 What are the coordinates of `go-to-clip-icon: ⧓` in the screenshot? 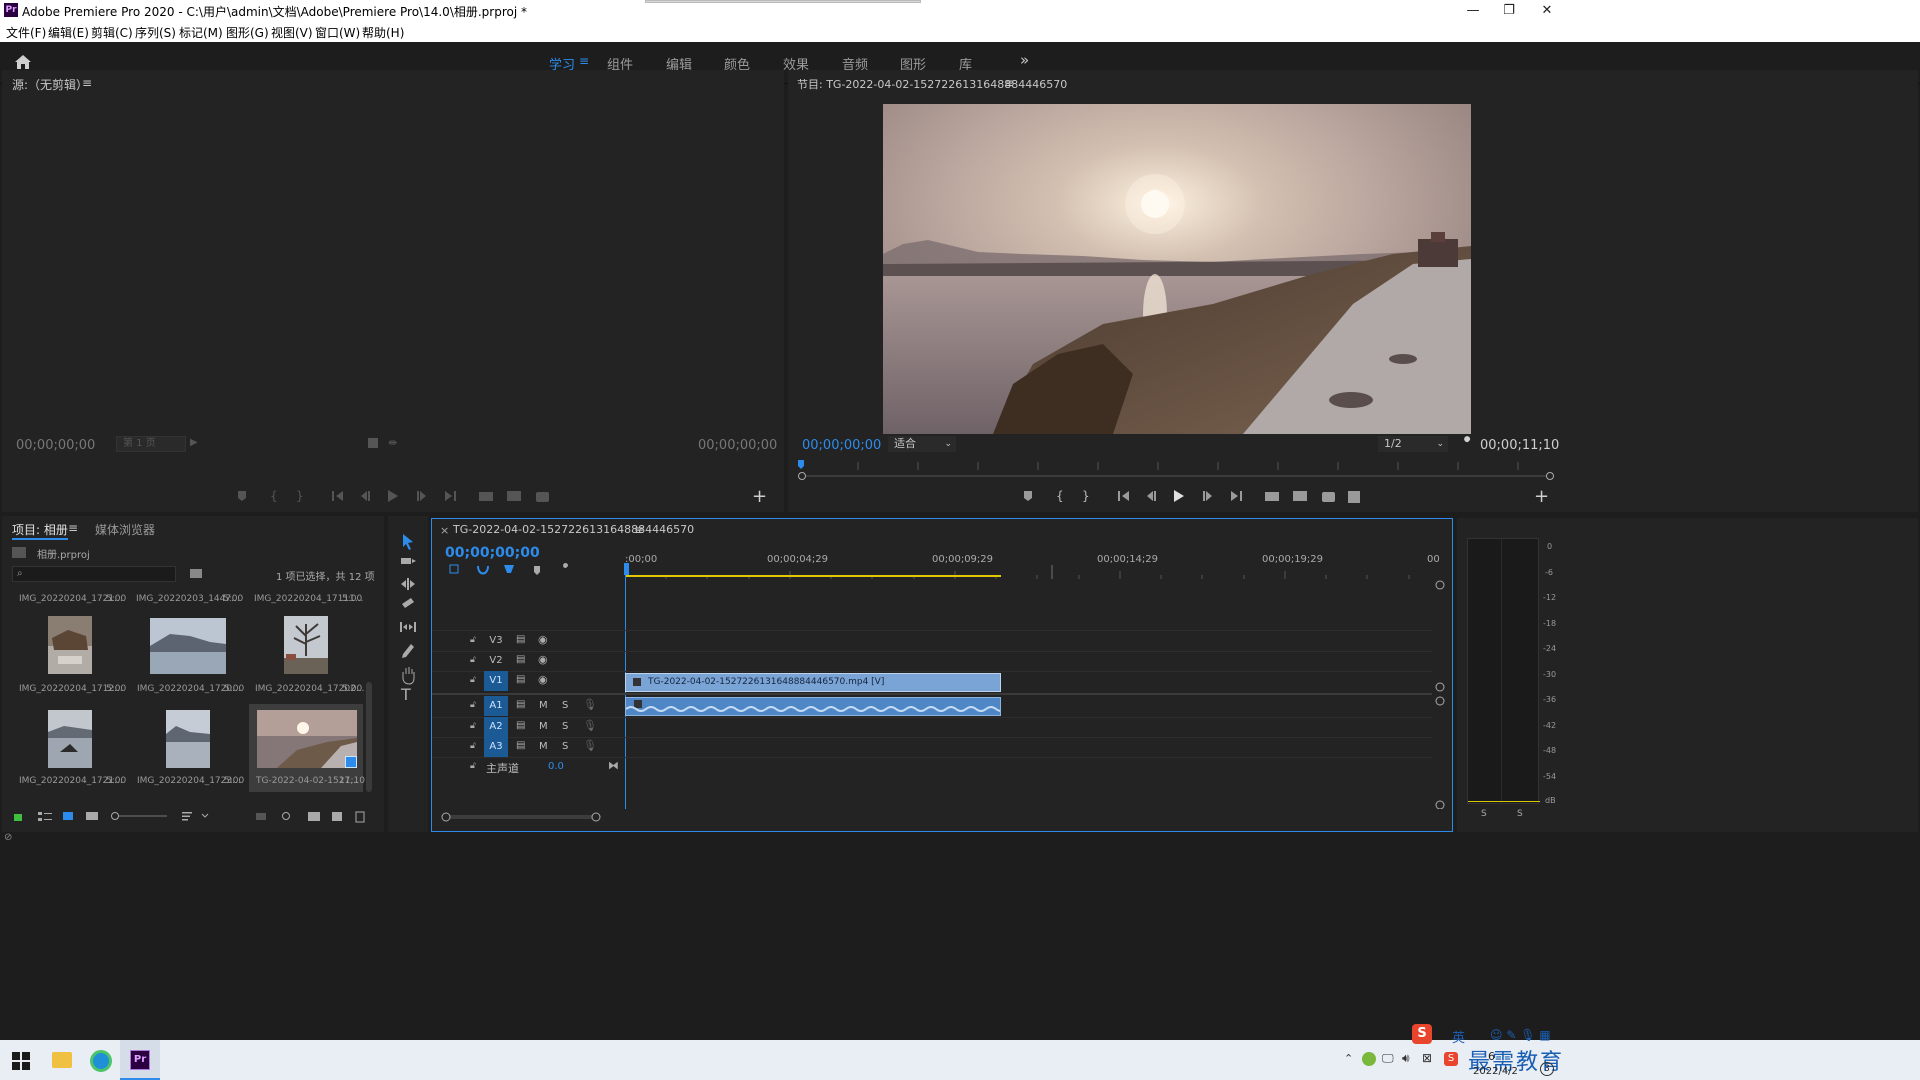 It's located at (613, 765).